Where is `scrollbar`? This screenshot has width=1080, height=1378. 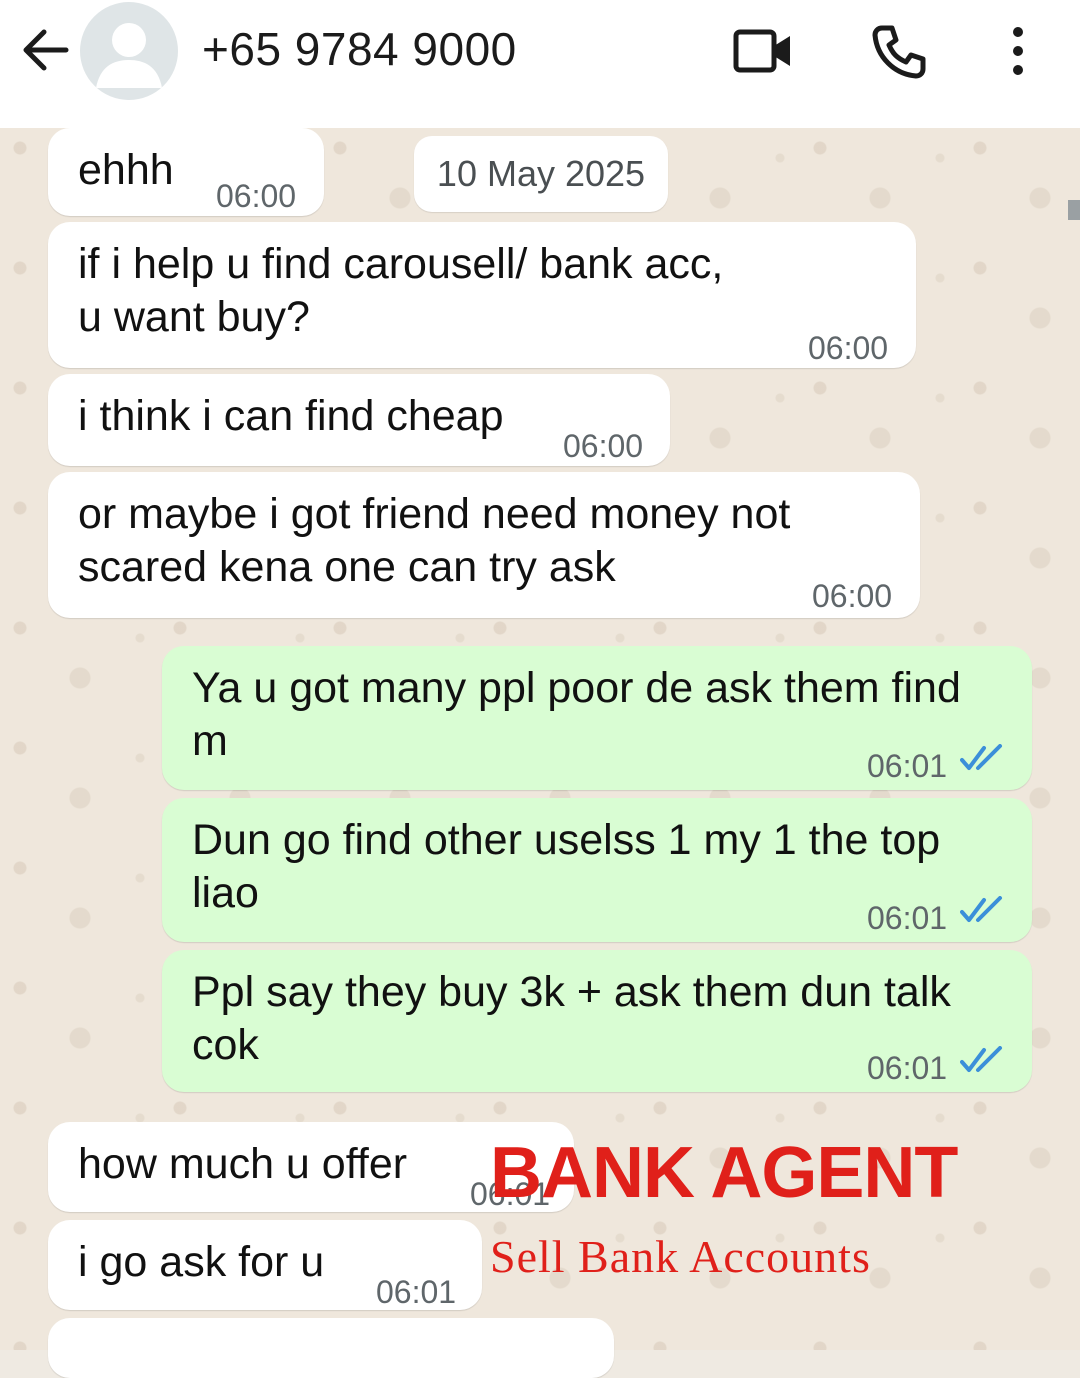
scrollbar is located at coordinates (1074, 210).